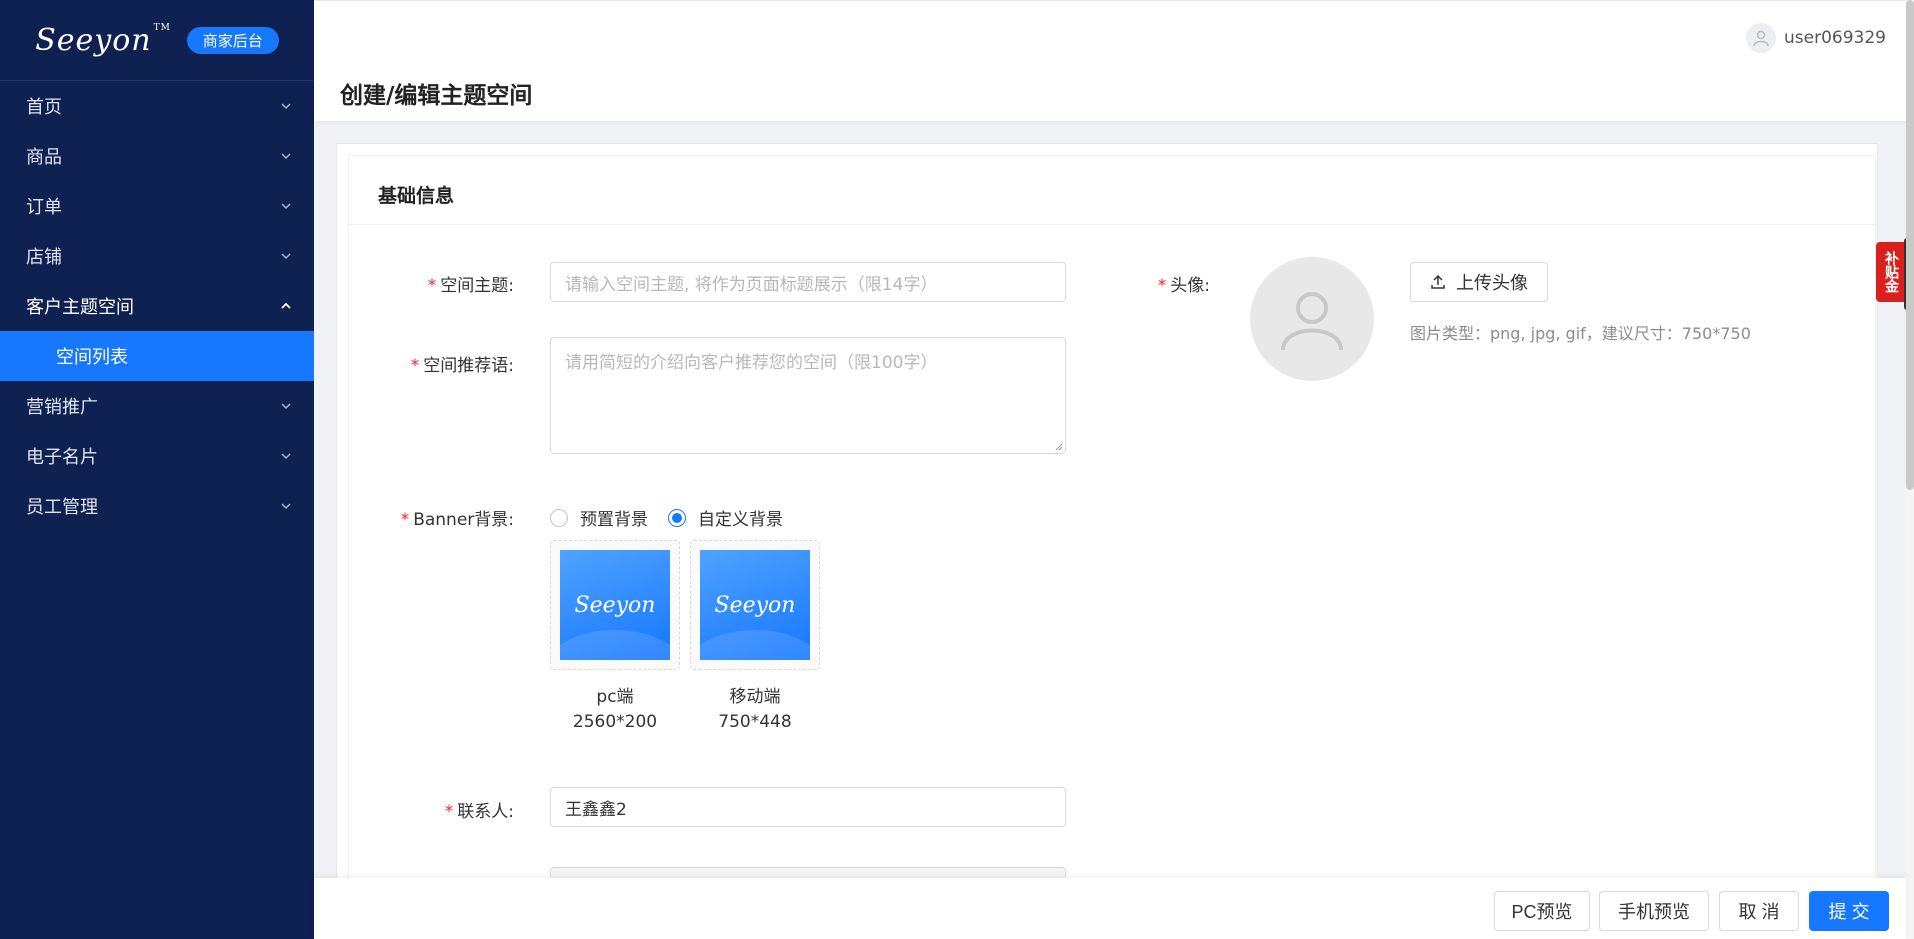 The image size is (1914, 939). What do you see at coordinates (44, 207) in the screenshot?
I see `sidebar-item-label: 订单` at bounding box center [44, 207].